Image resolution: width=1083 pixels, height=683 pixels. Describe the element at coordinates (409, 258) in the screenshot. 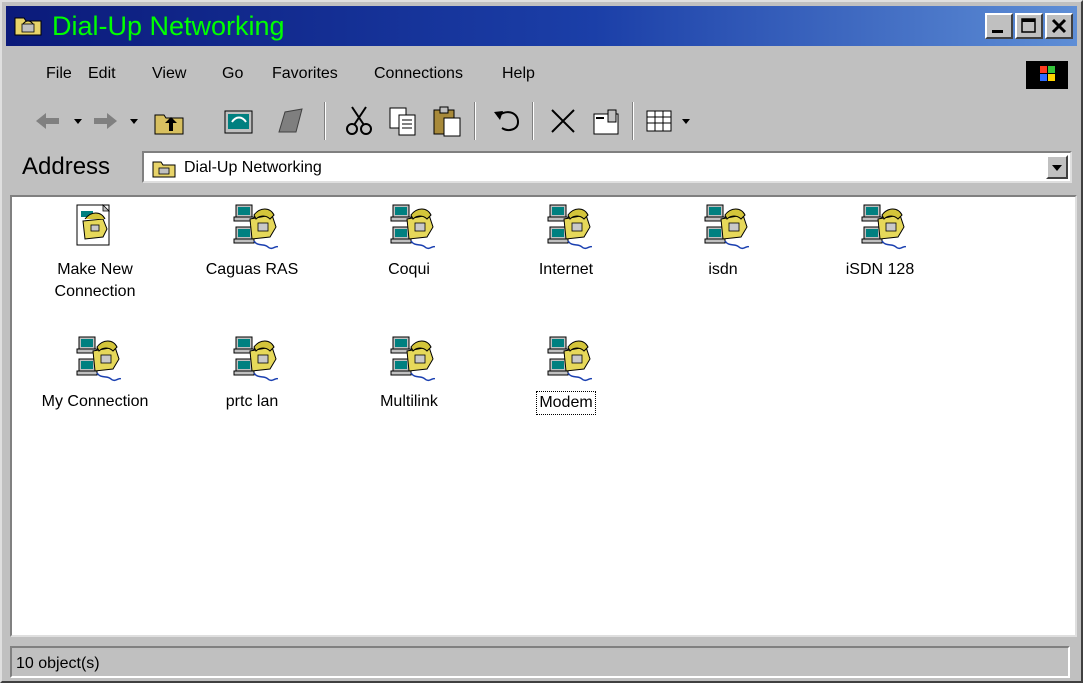

I see `item-coqui: Coqui` at that location.